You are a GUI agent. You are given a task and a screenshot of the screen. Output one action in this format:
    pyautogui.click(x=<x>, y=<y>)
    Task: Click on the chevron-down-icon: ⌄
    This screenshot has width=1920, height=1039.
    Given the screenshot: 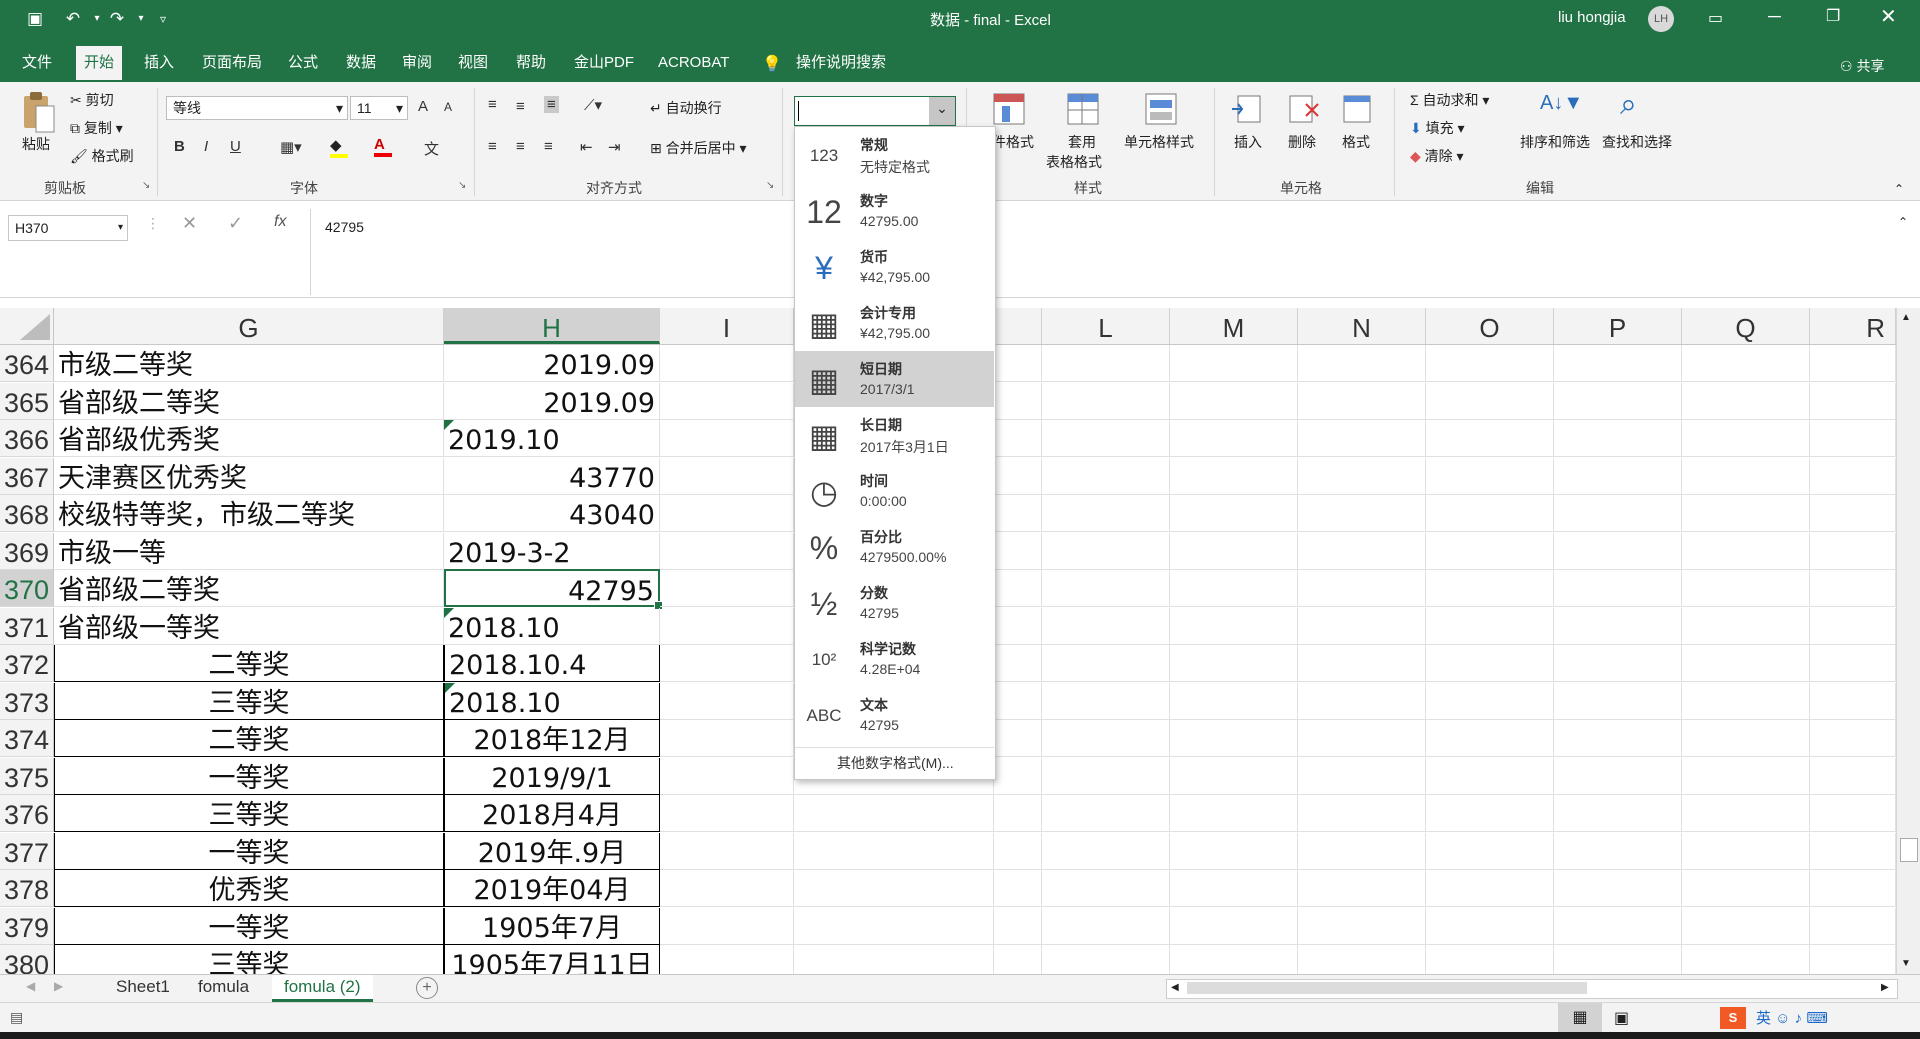 What is the action you would take?
    pyautogui.click(x=942, y=111)
    